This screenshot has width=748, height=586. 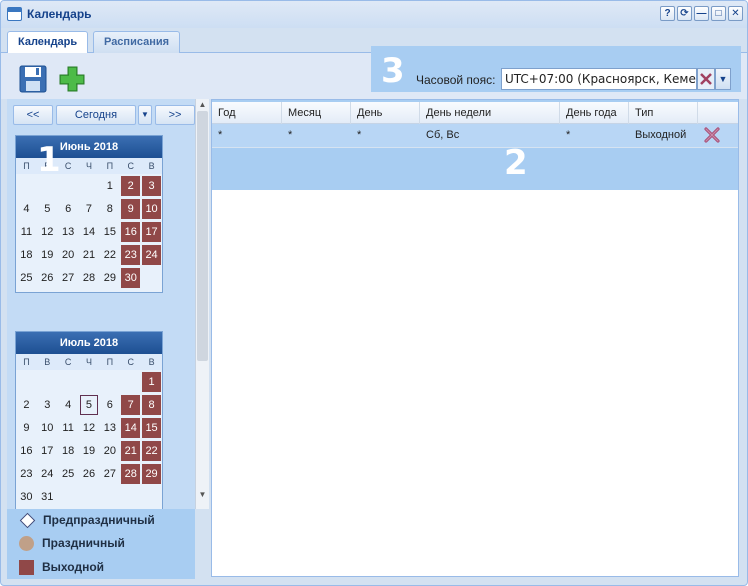 What do you see at coordinates (247, 113) in the screenshot?
I see `column-year: Год` at bounding box center [247, 113].